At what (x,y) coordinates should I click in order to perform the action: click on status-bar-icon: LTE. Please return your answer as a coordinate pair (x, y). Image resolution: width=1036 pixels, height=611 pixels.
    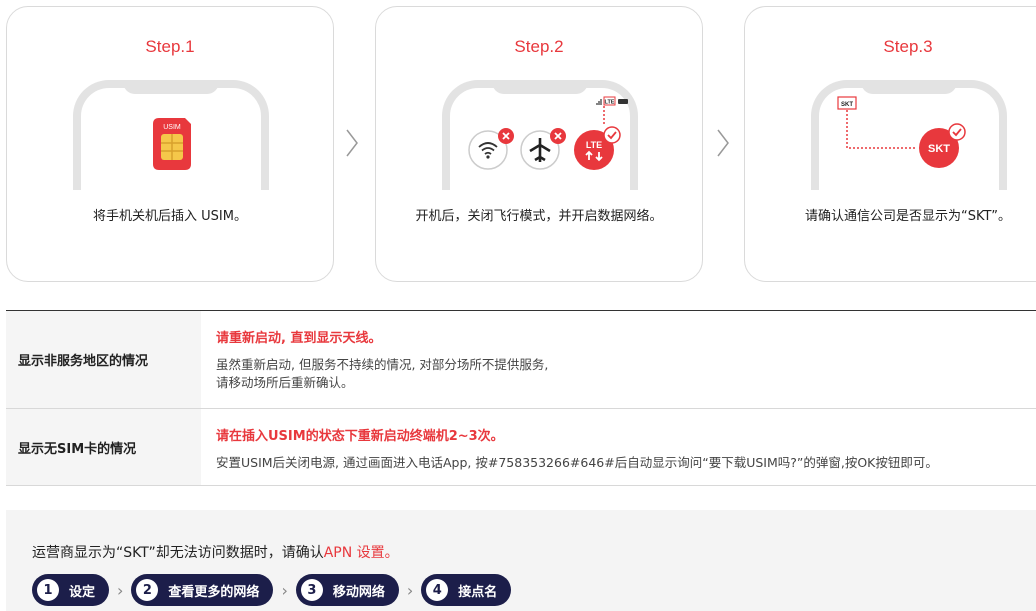
    Looking at the image, I should click on (612, 101).